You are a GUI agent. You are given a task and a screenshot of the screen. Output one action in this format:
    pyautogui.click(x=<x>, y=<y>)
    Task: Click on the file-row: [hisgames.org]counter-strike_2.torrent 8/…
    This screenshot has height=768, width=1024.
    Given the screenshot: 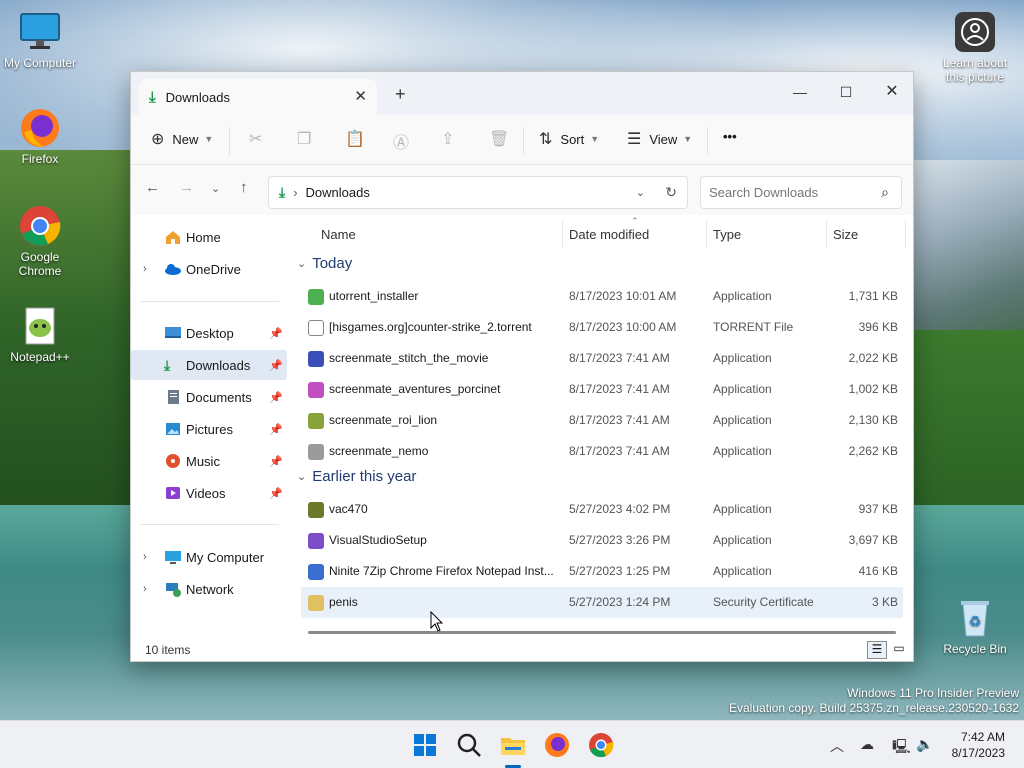 What is the action you would take?
    pyautogui.click(x=602, y=327)
    